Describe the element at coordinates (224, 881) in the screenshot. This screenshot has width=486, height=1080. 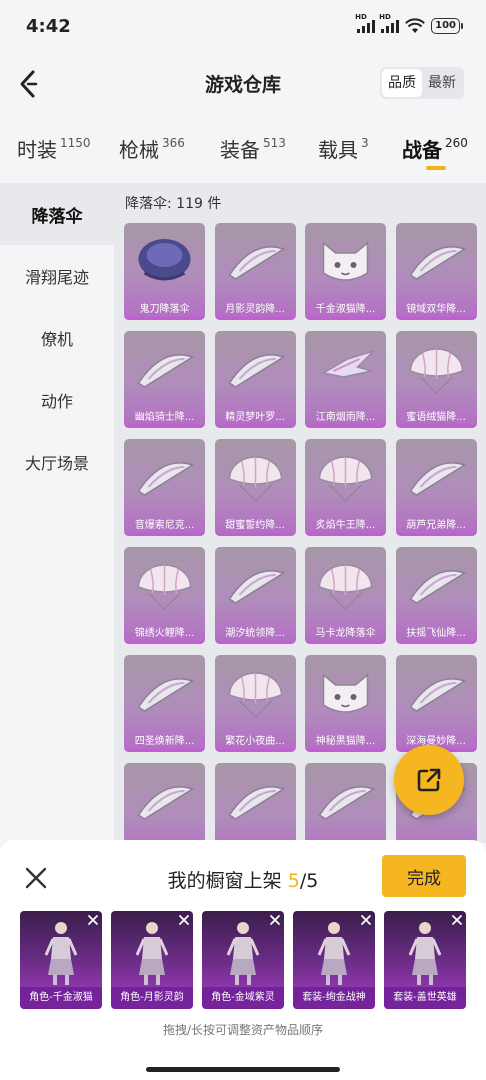
I see `showcase-title-text: 我的橱窗上架` at that location.